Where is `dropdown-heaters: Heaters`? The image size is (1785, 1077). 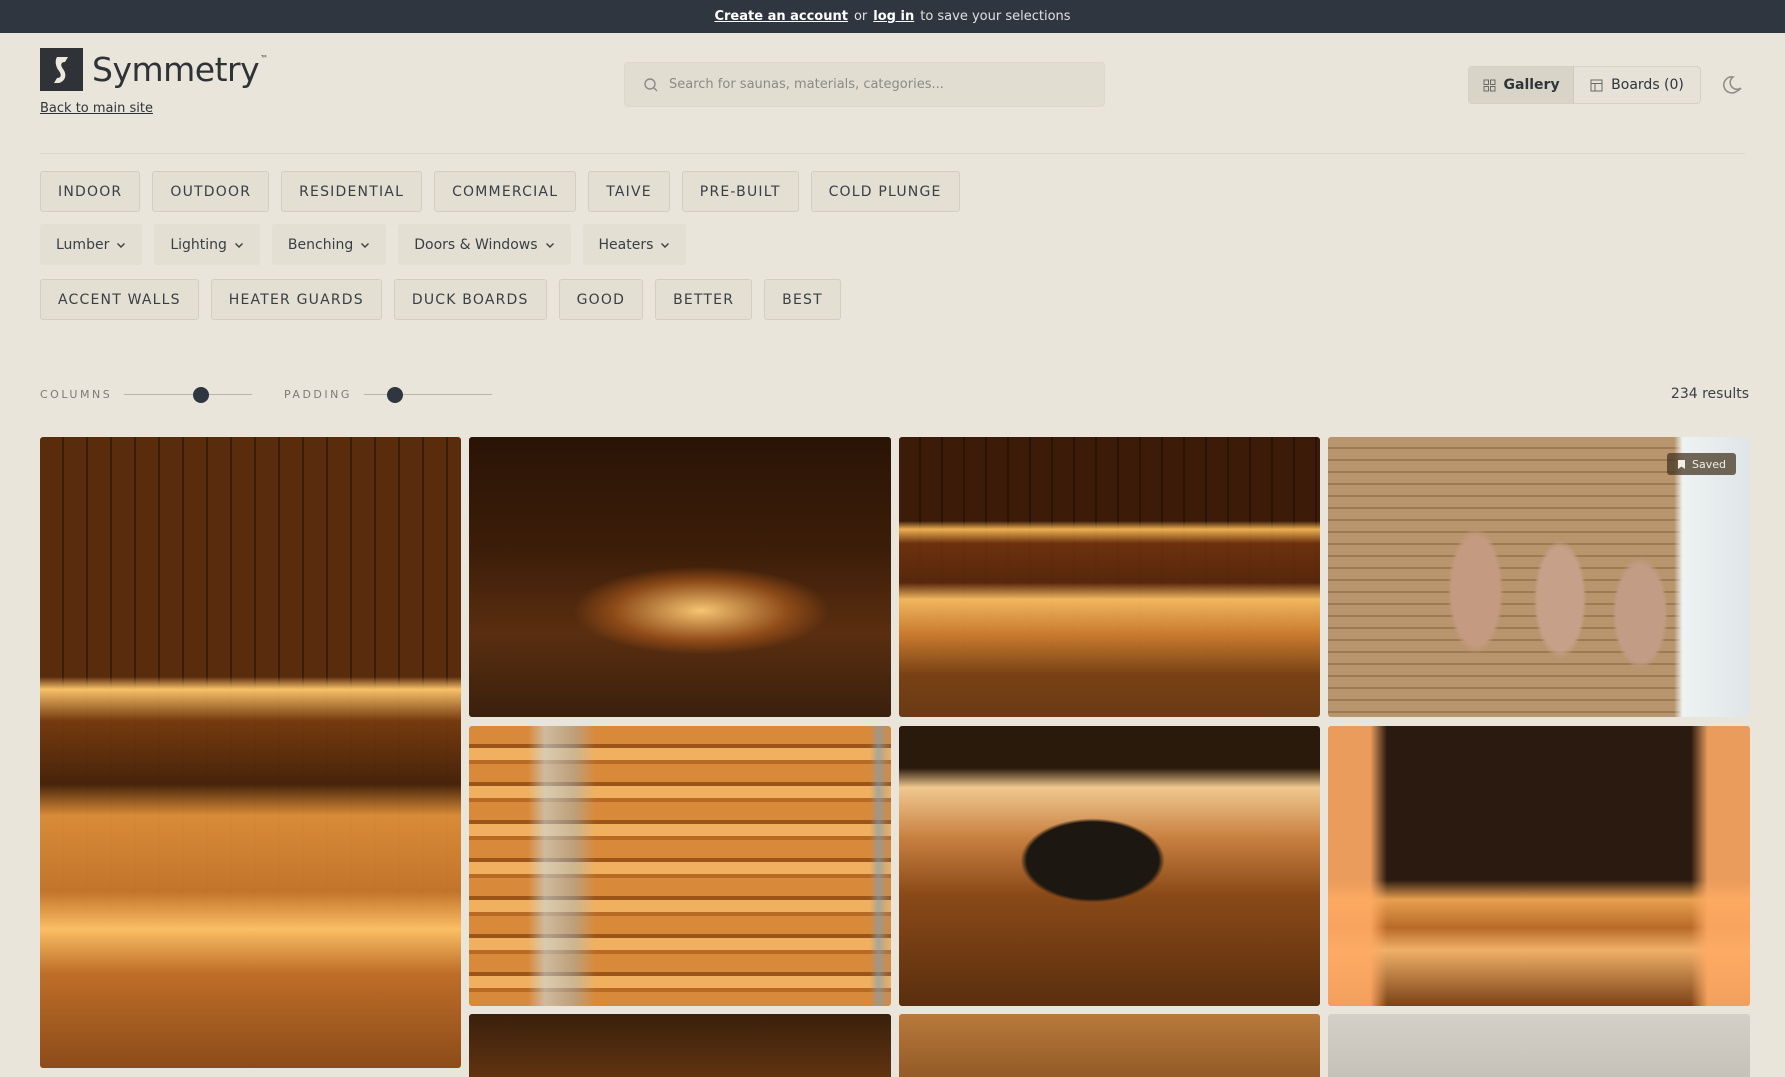 dropdown-heaters: Heaters is located at coordinates (634, 244).